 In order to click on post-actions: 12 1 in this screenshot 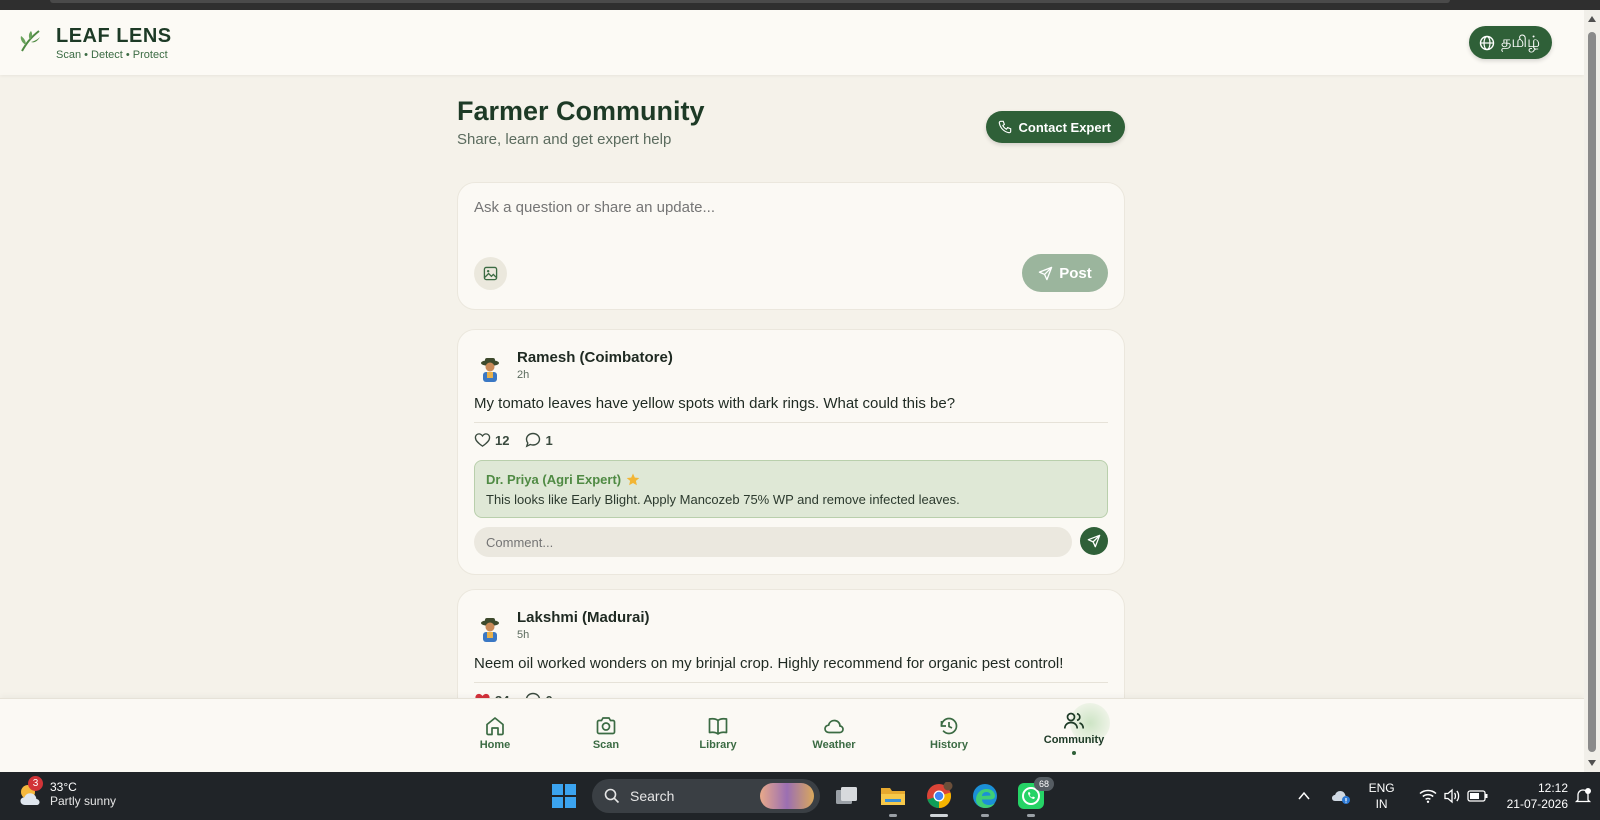, I will do `click(513, 440)`.